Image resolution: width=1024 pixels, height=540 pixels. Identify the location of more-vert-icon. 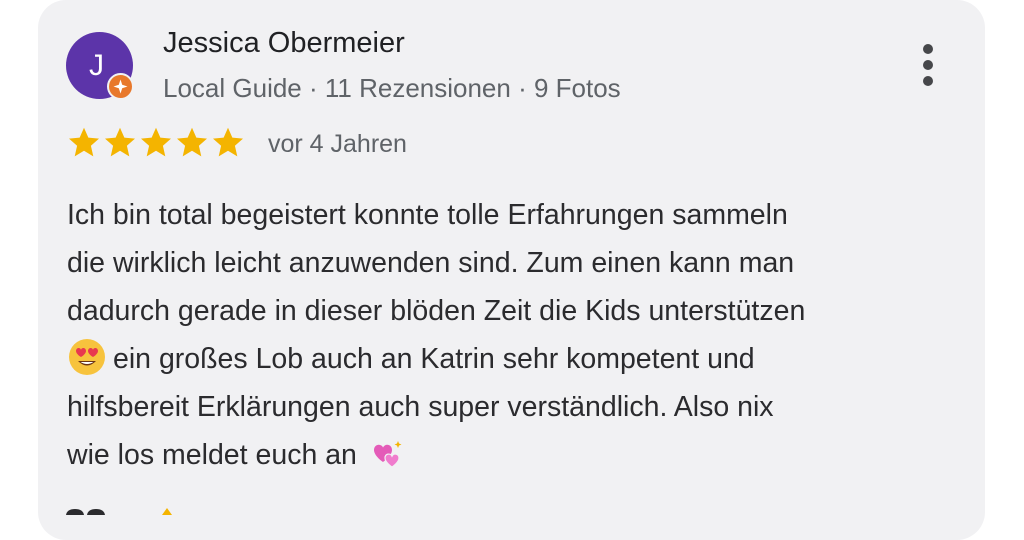
(929, 65).